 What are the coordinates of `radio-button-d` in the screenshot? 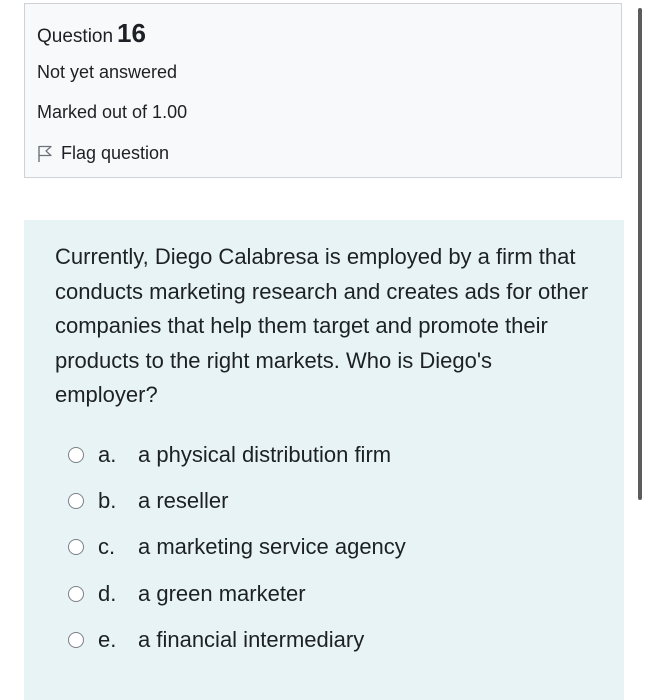 It's located at (76, 594).